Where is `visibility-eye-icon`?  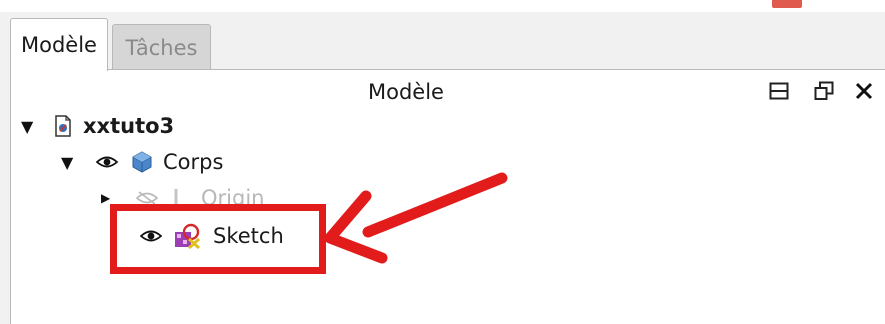
visibility-eye-icon is located at coordinates (107, 162).